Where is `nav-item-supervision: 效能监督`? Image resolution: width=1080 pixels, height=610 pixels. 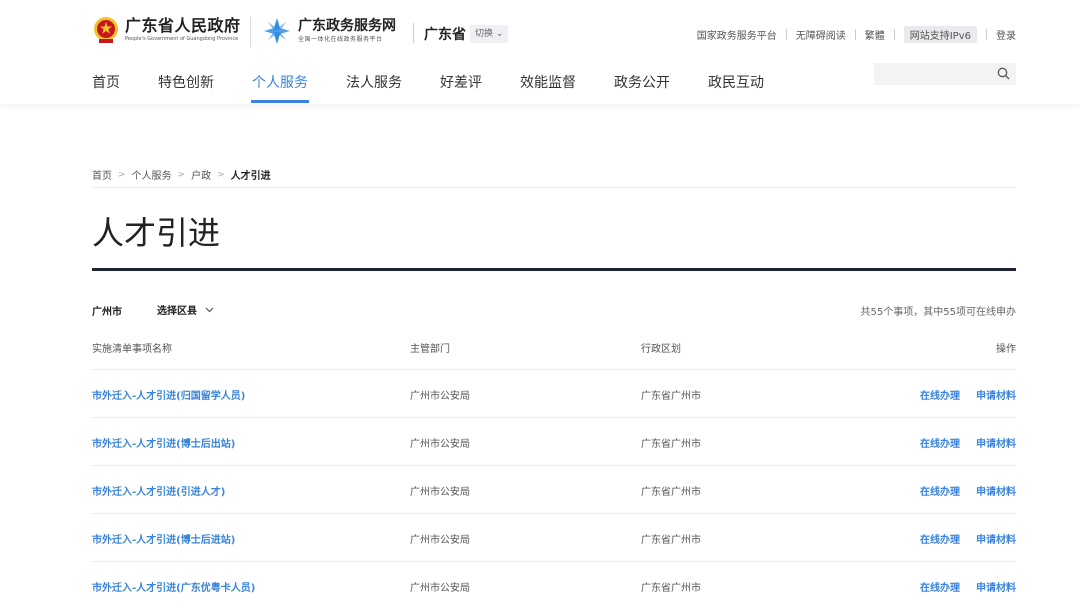 nav-item-supervision: 效能监督 is located at coordinates (548, 87).